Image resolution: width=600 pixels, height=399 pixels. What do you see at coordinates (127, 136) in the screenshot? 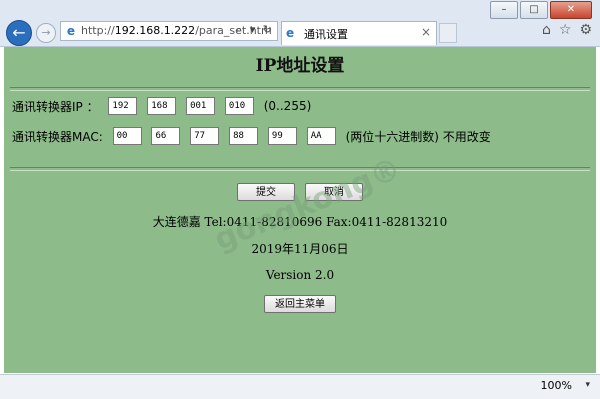
I see `mac-byte-1-field: 00` at bounding box center [127, 136].